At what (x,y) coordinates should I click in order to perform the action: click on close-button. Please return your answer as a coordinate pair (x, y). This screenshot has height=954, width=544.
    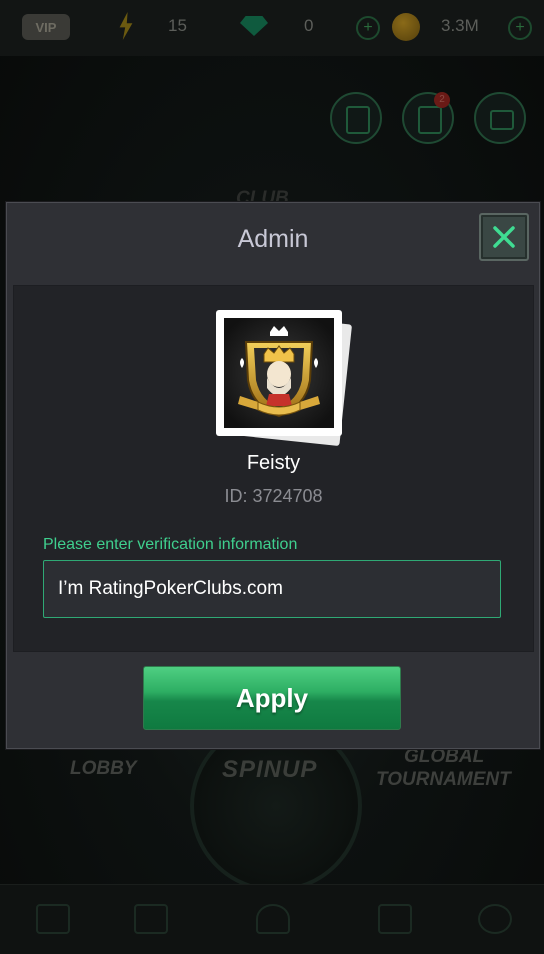
    Looking at the image, I should click on (504, 237).